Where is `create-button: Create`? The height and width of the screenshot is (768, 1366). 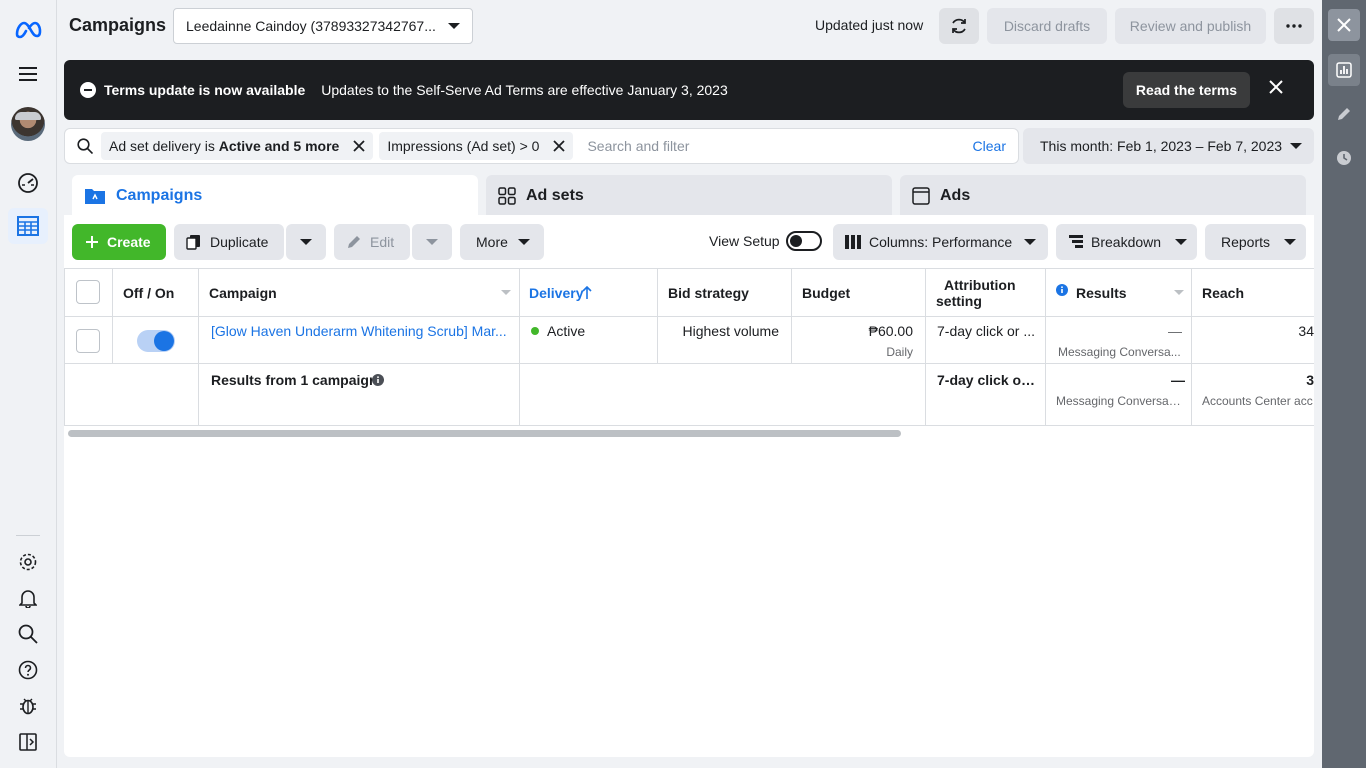
create-button: Create is located at coordinates (119, 242).